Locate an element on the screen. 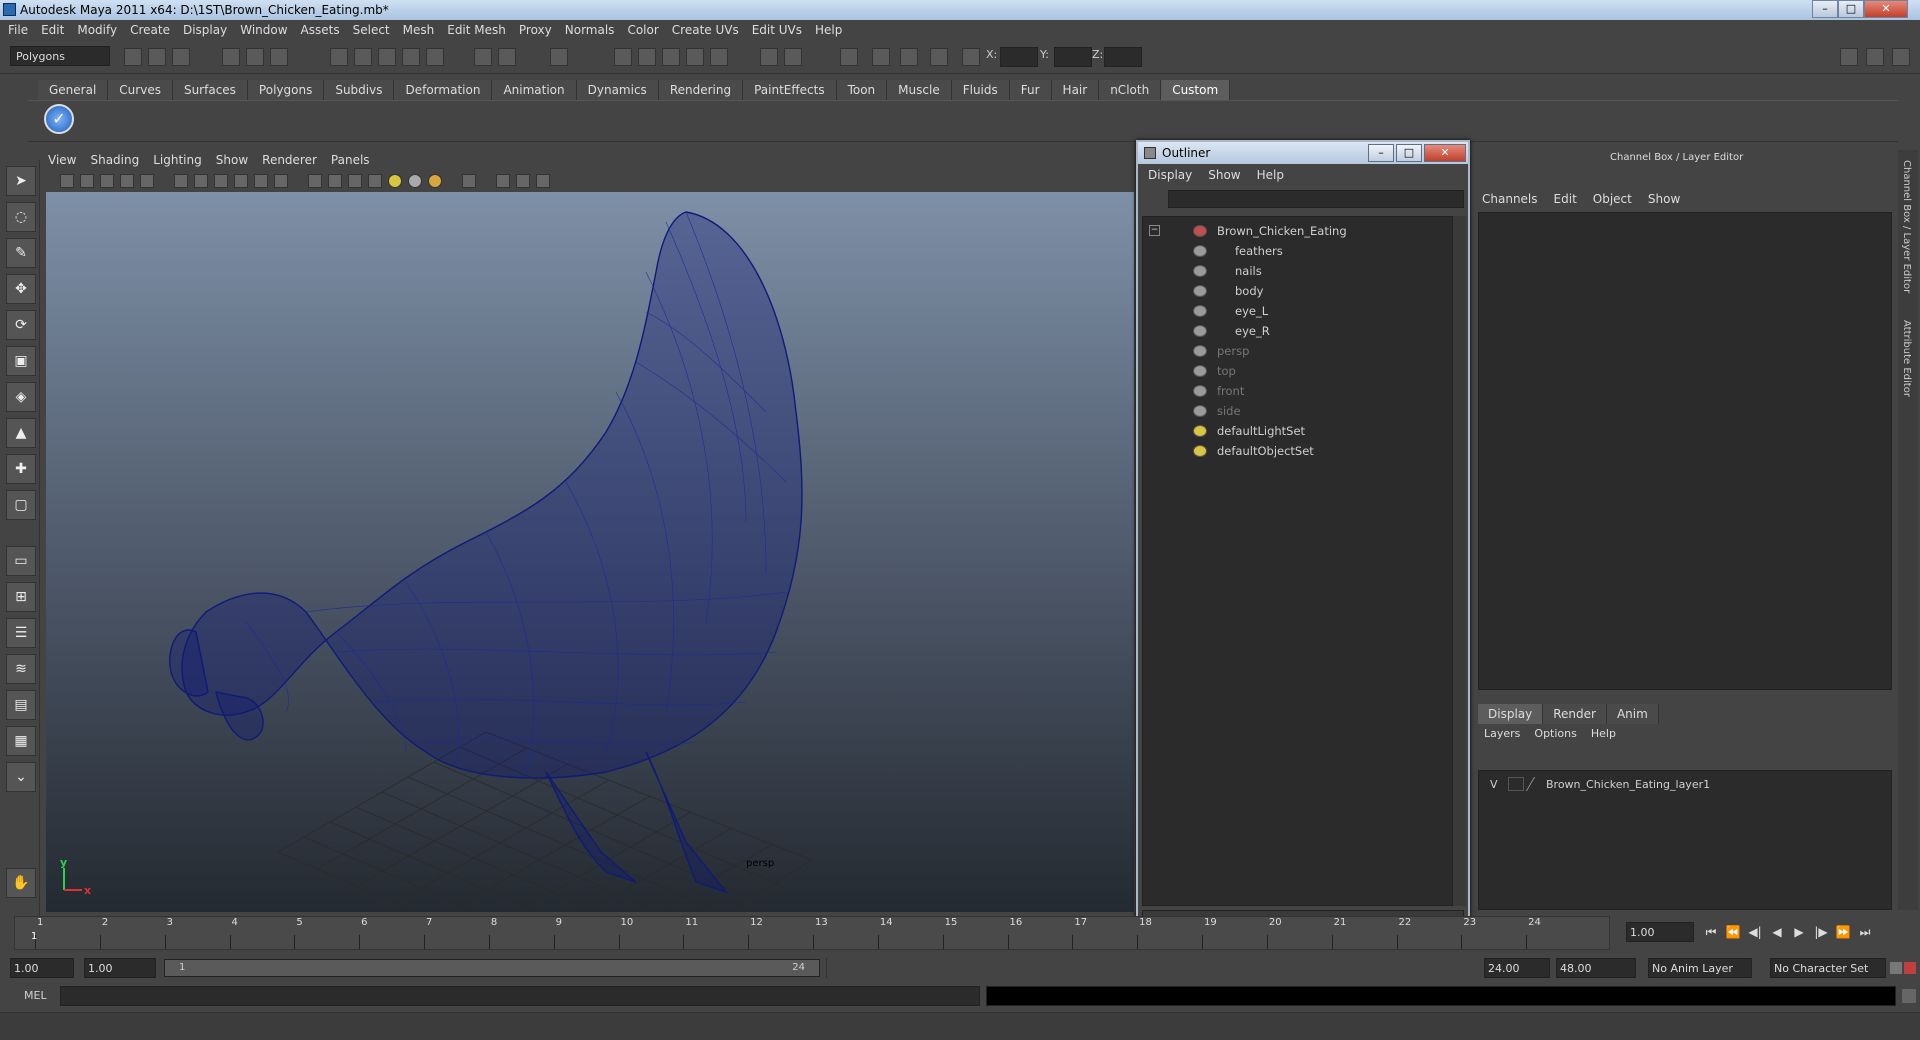  layer-menu-help: Help is located at coordinates (1603, 733).